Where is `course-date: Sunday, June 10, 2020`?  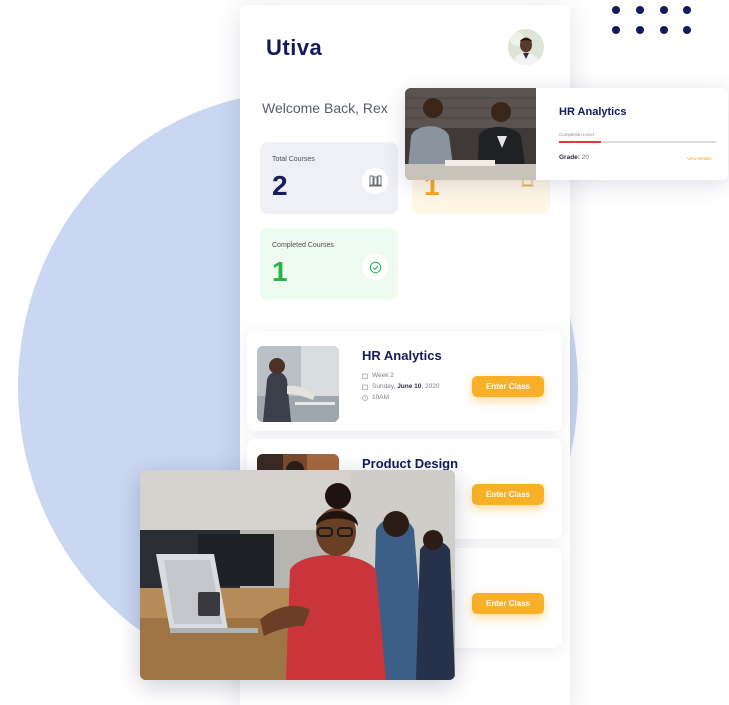 course-date: Sunday, June 10, 2020 is located at coordinates (400, 386).